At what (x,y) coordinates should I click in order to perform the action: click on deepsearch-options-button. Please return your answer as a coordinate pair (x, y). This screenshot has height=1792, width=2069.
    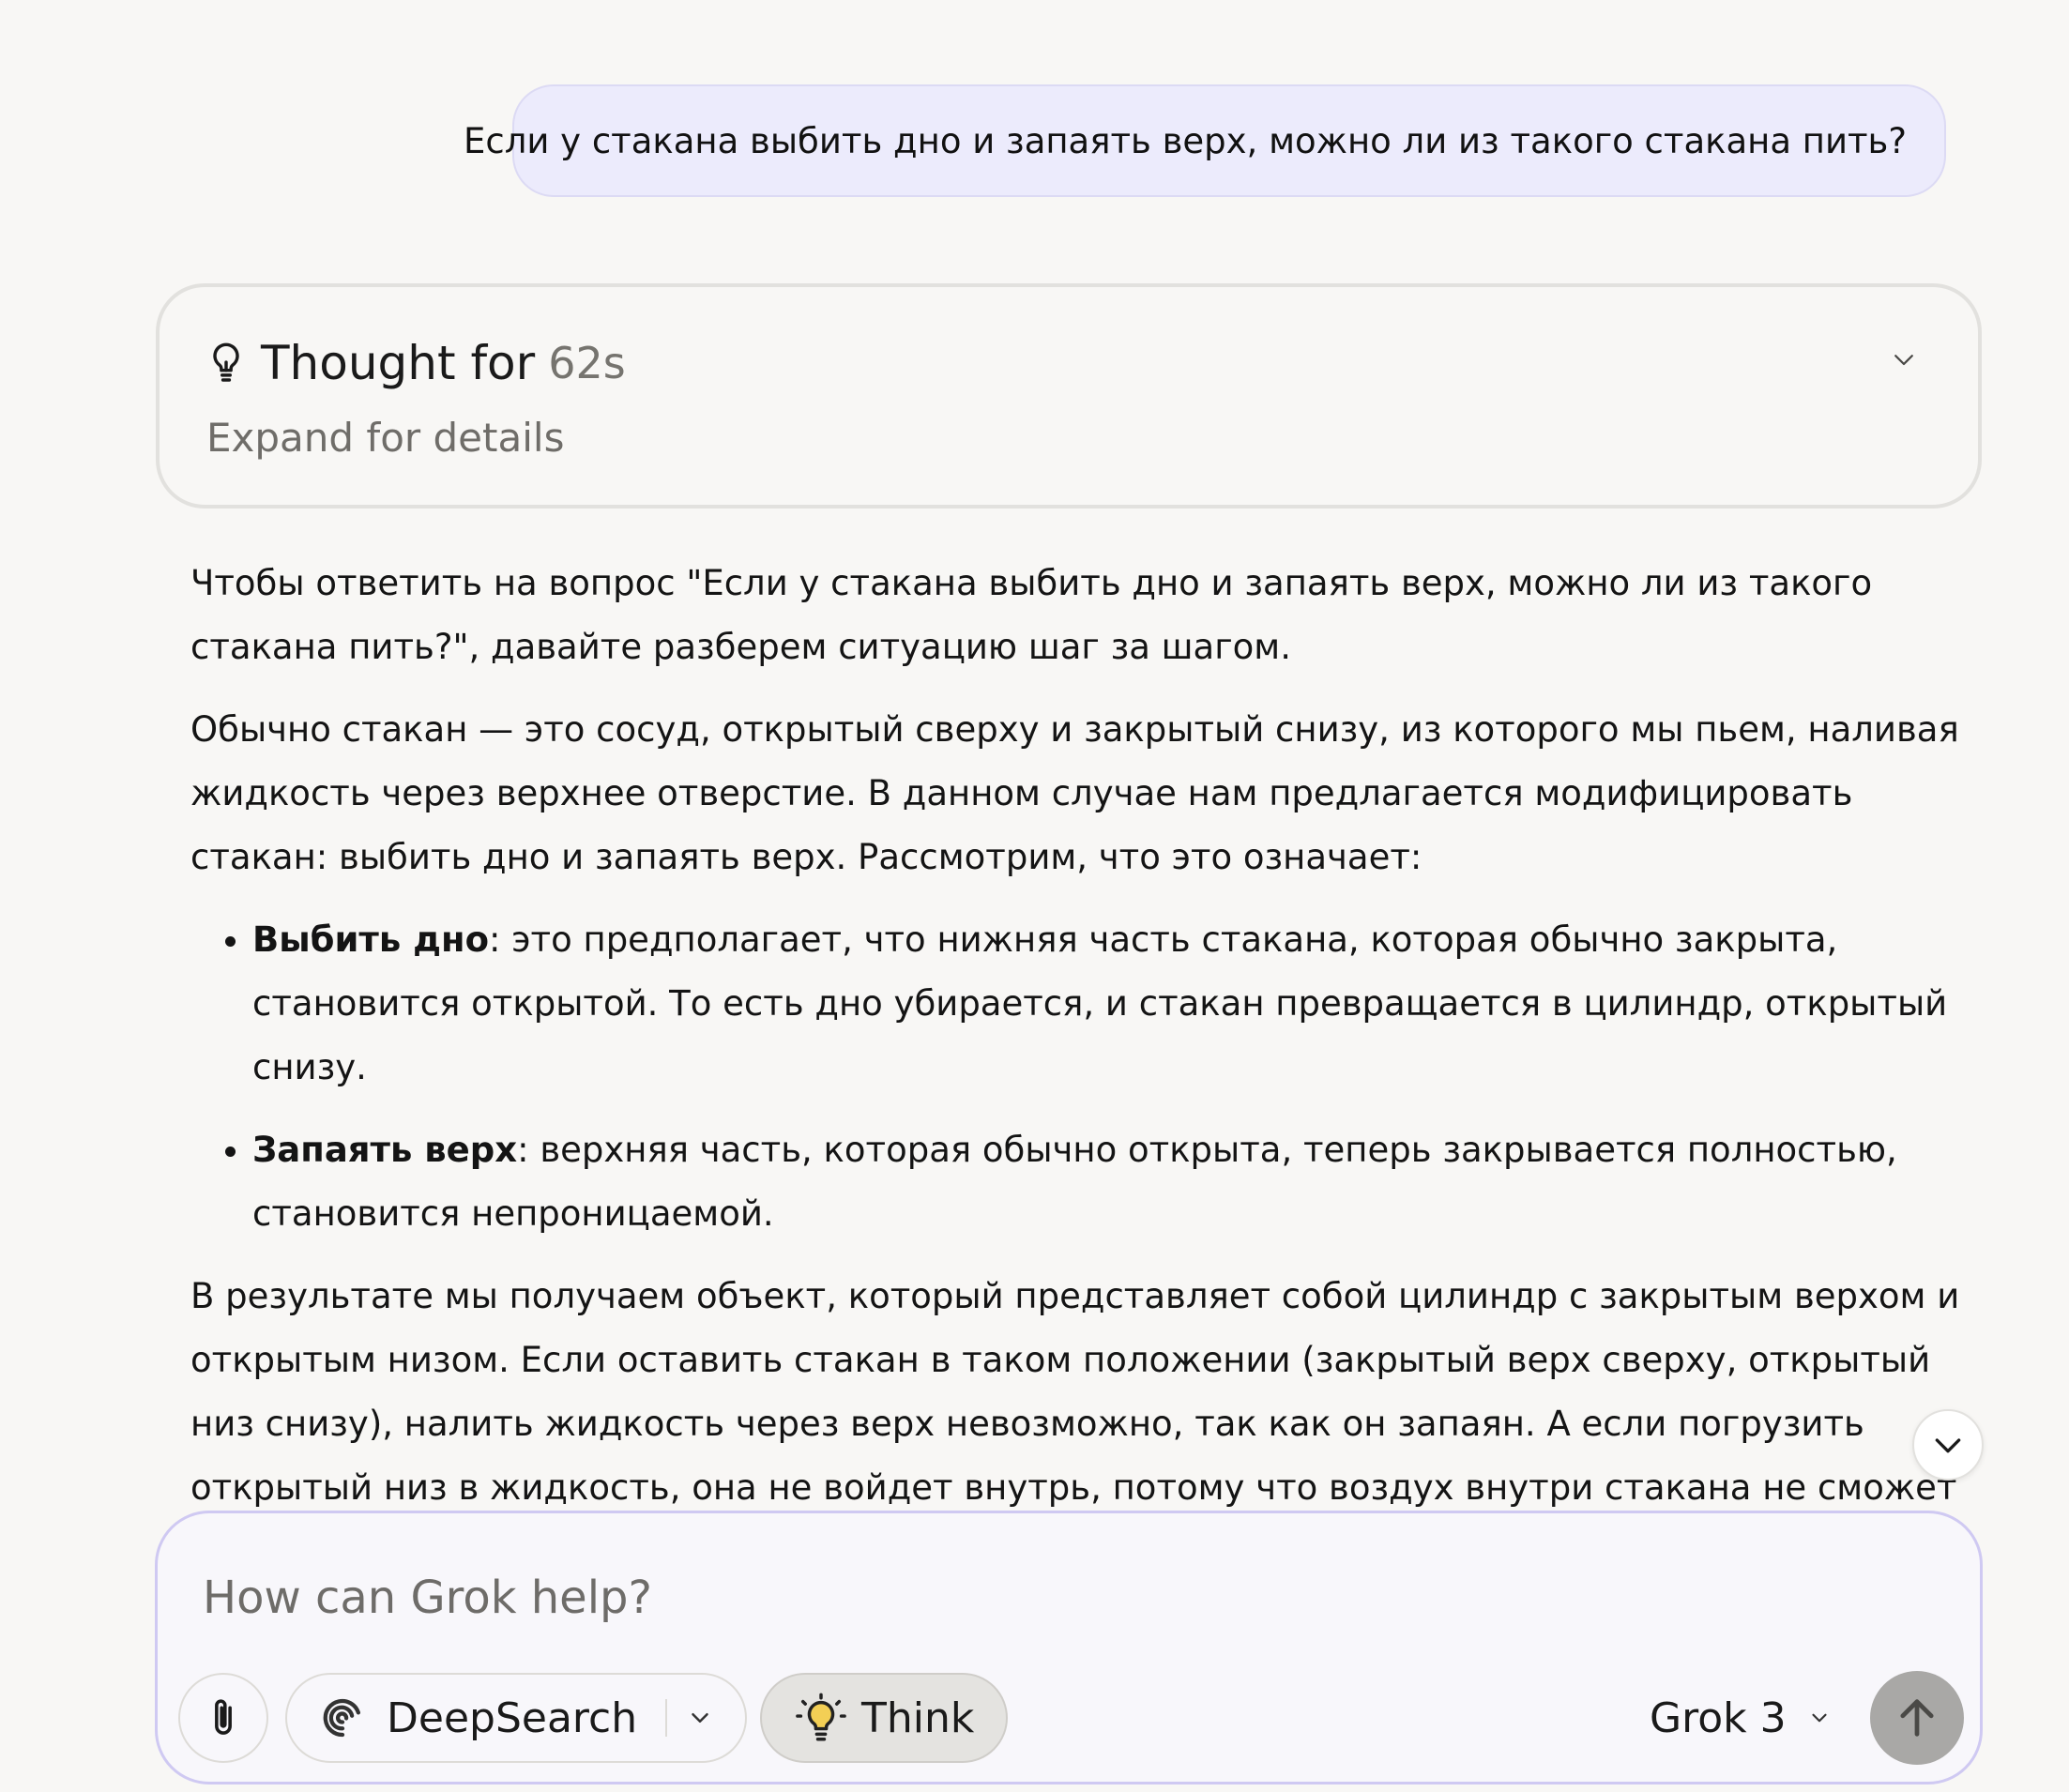
    Looking at the image, I should click on (700, 1718).